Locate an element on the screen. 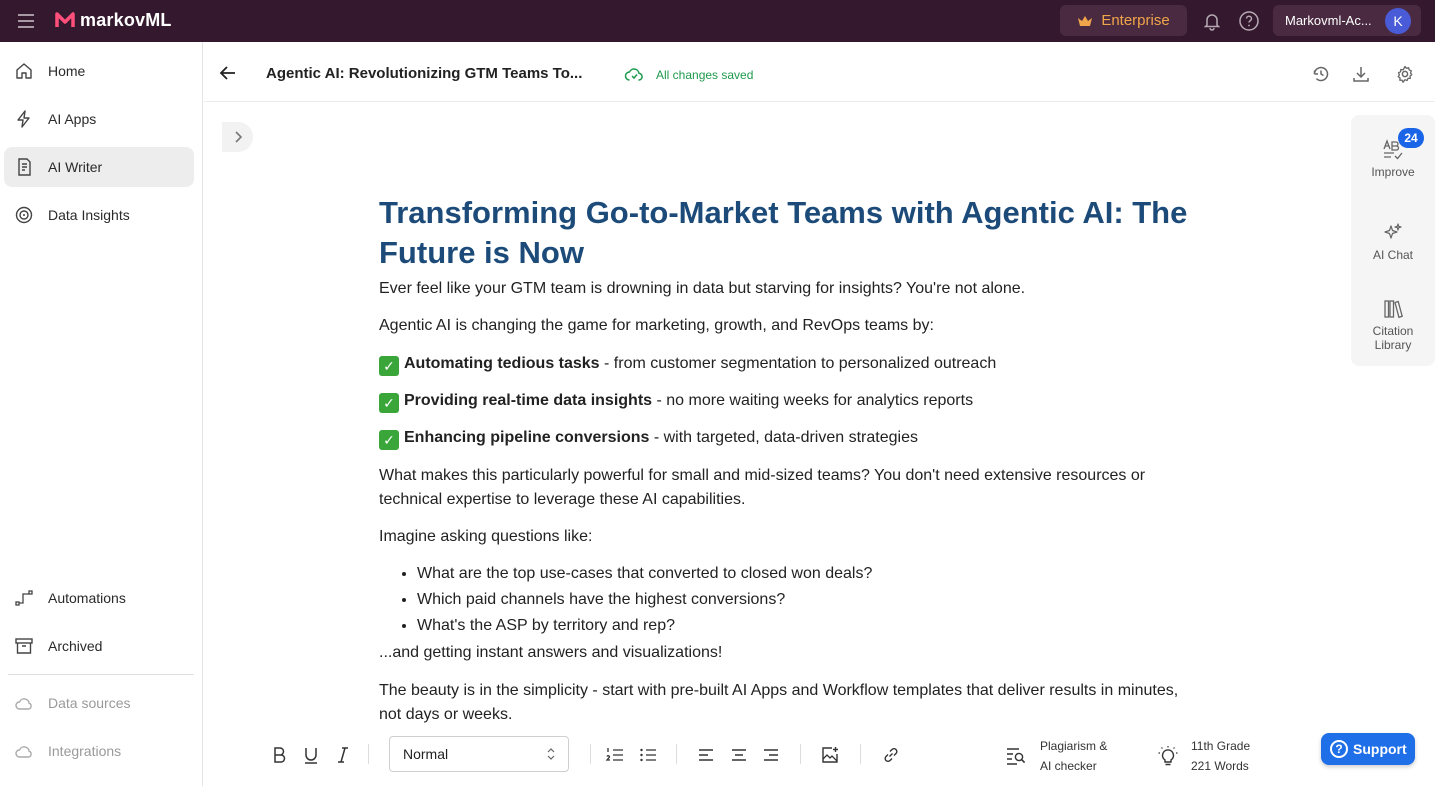 The height and width of the screenshot is (786, 1435). logo: markovML is located at coordinates (113, 20).